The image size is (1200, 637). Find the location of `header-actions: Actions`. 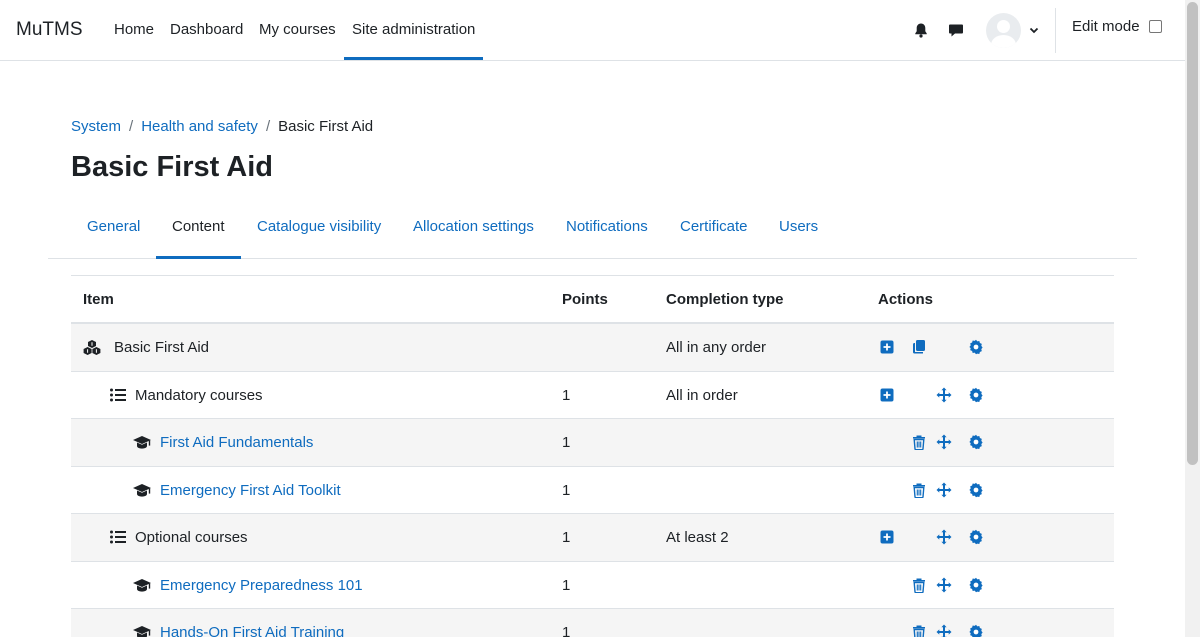

header-actions: Actions is located at coordinates (906, 299).